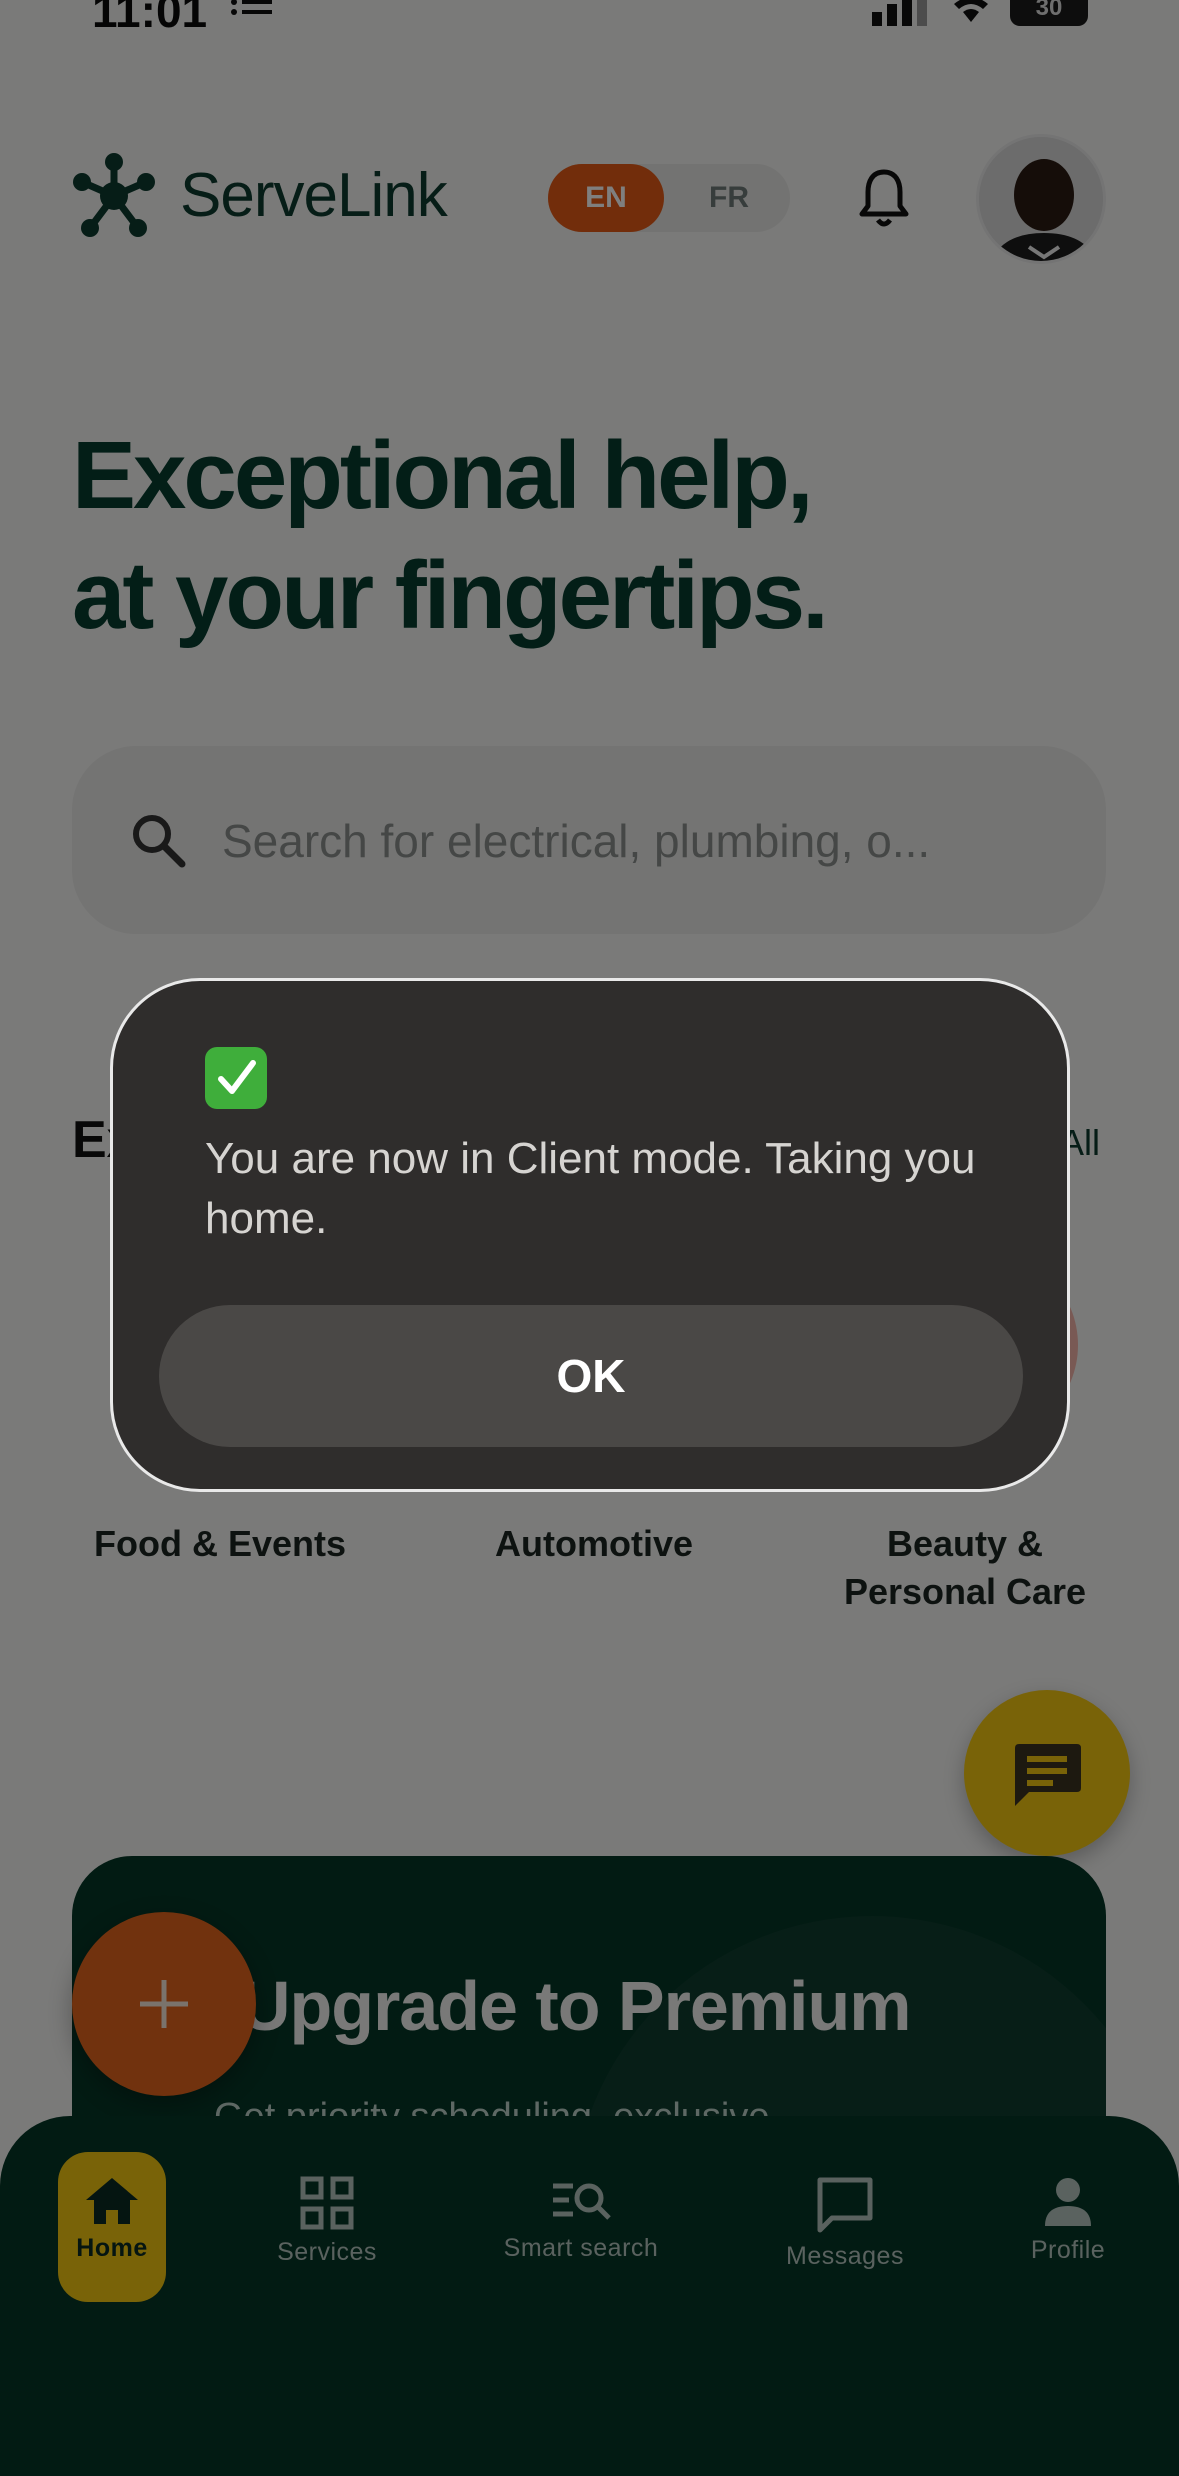  Describe the element at coordinates (591, 1376) in the screenshot. I see `ok-button: OK` at that location.